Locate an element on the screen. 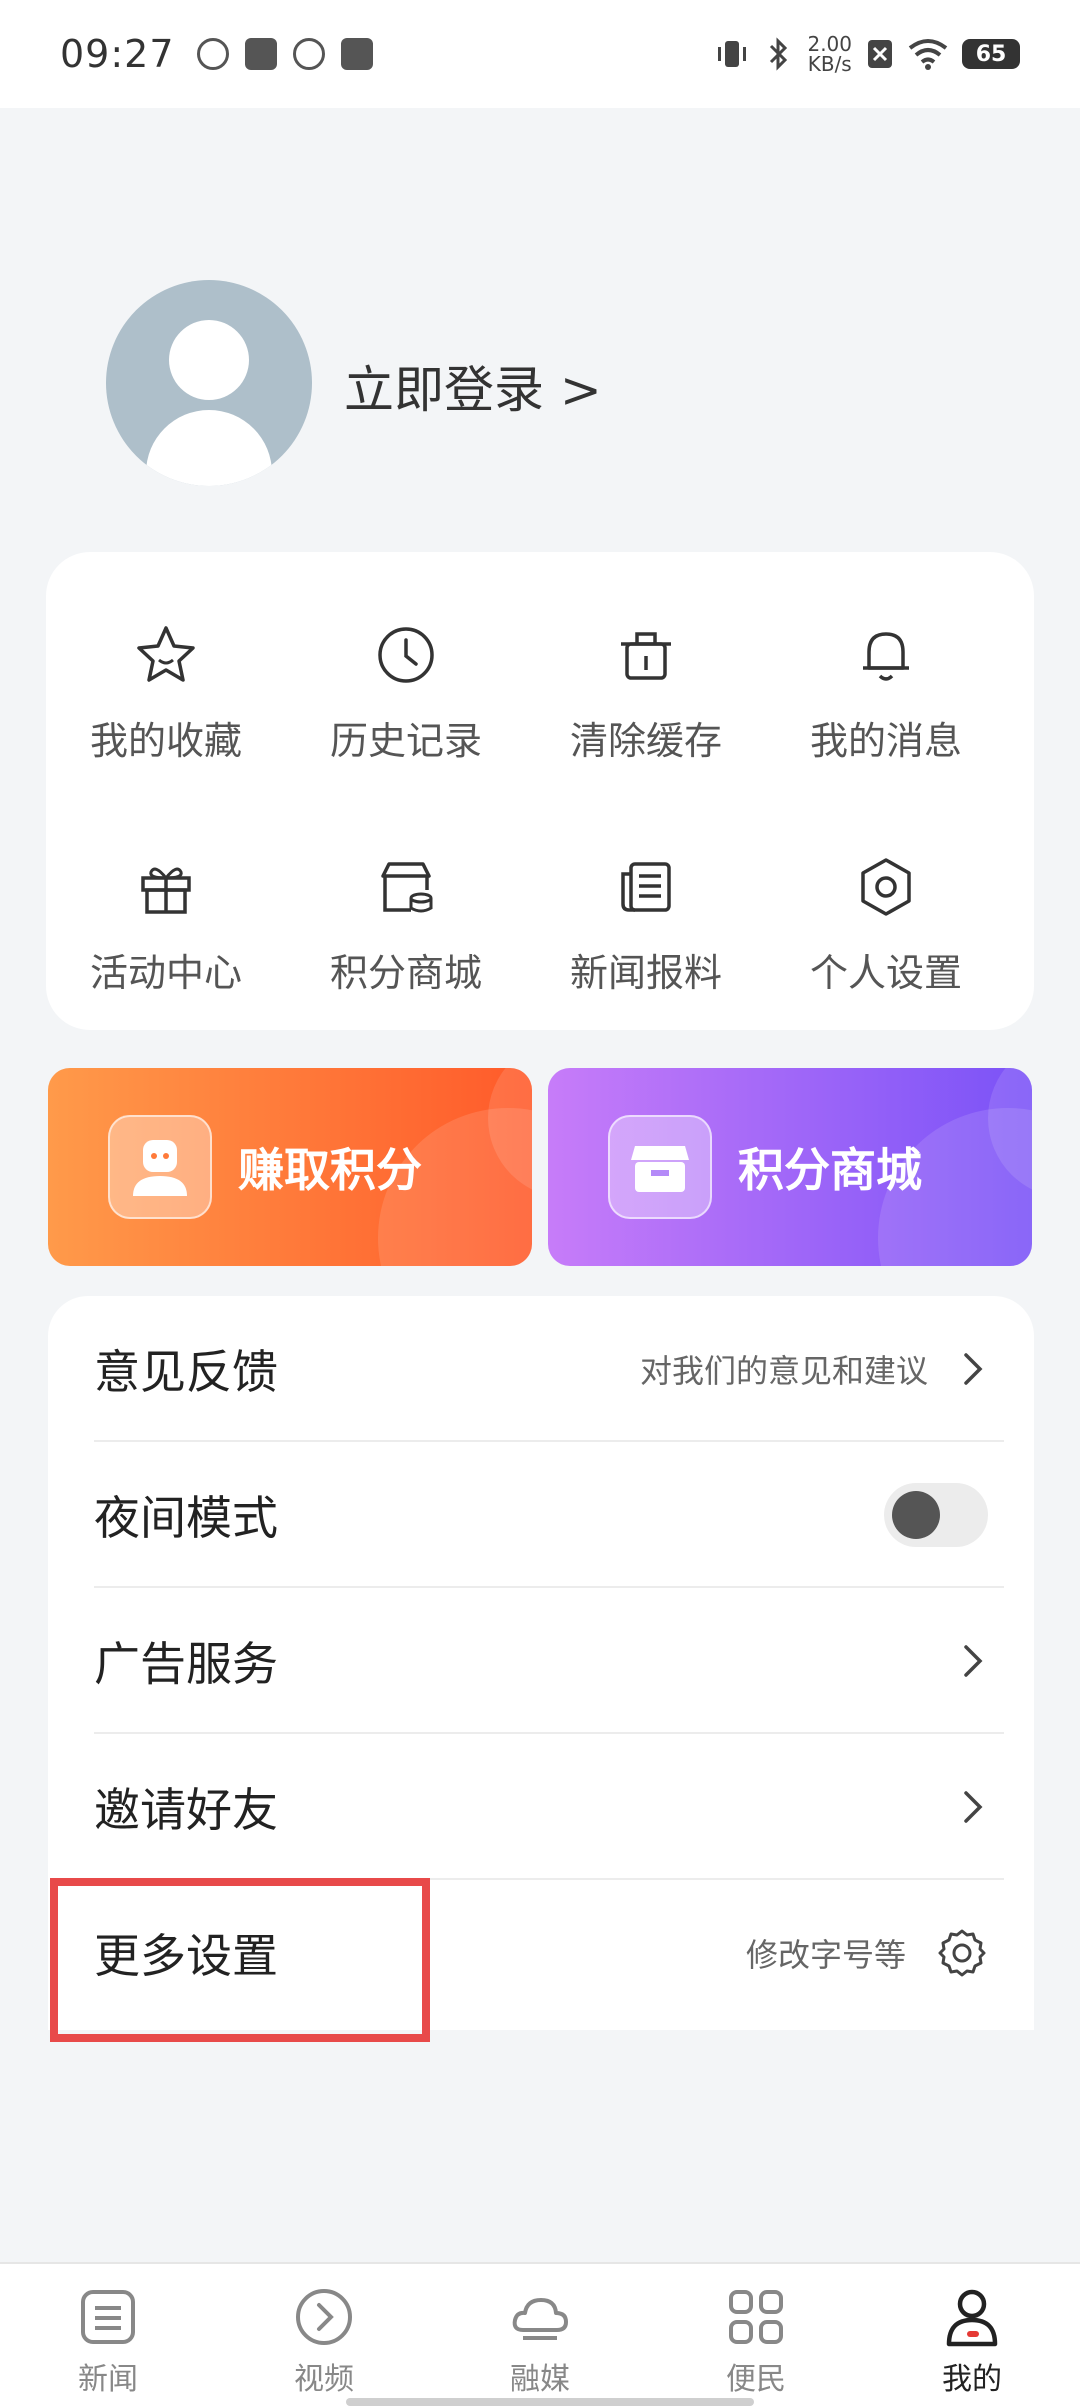 This screenshot has width=1080, height=2408. avatar is located at coordinates (209, 383).